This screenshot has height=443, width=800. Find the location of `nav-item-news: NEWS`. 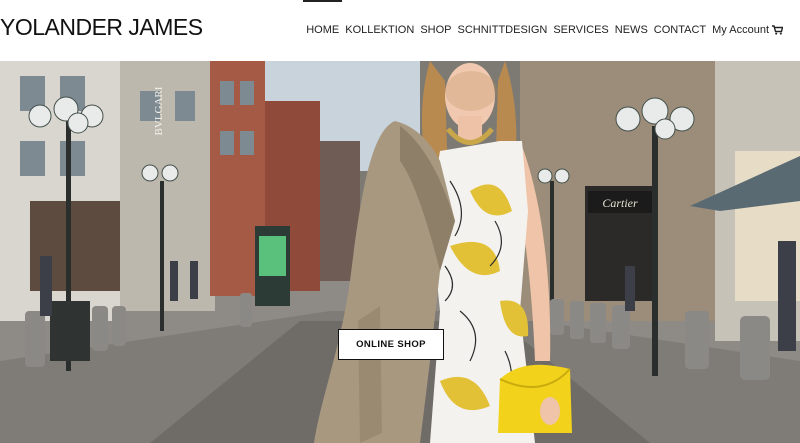

nav-item-news: NEWS is located at coordinates (631, 30).